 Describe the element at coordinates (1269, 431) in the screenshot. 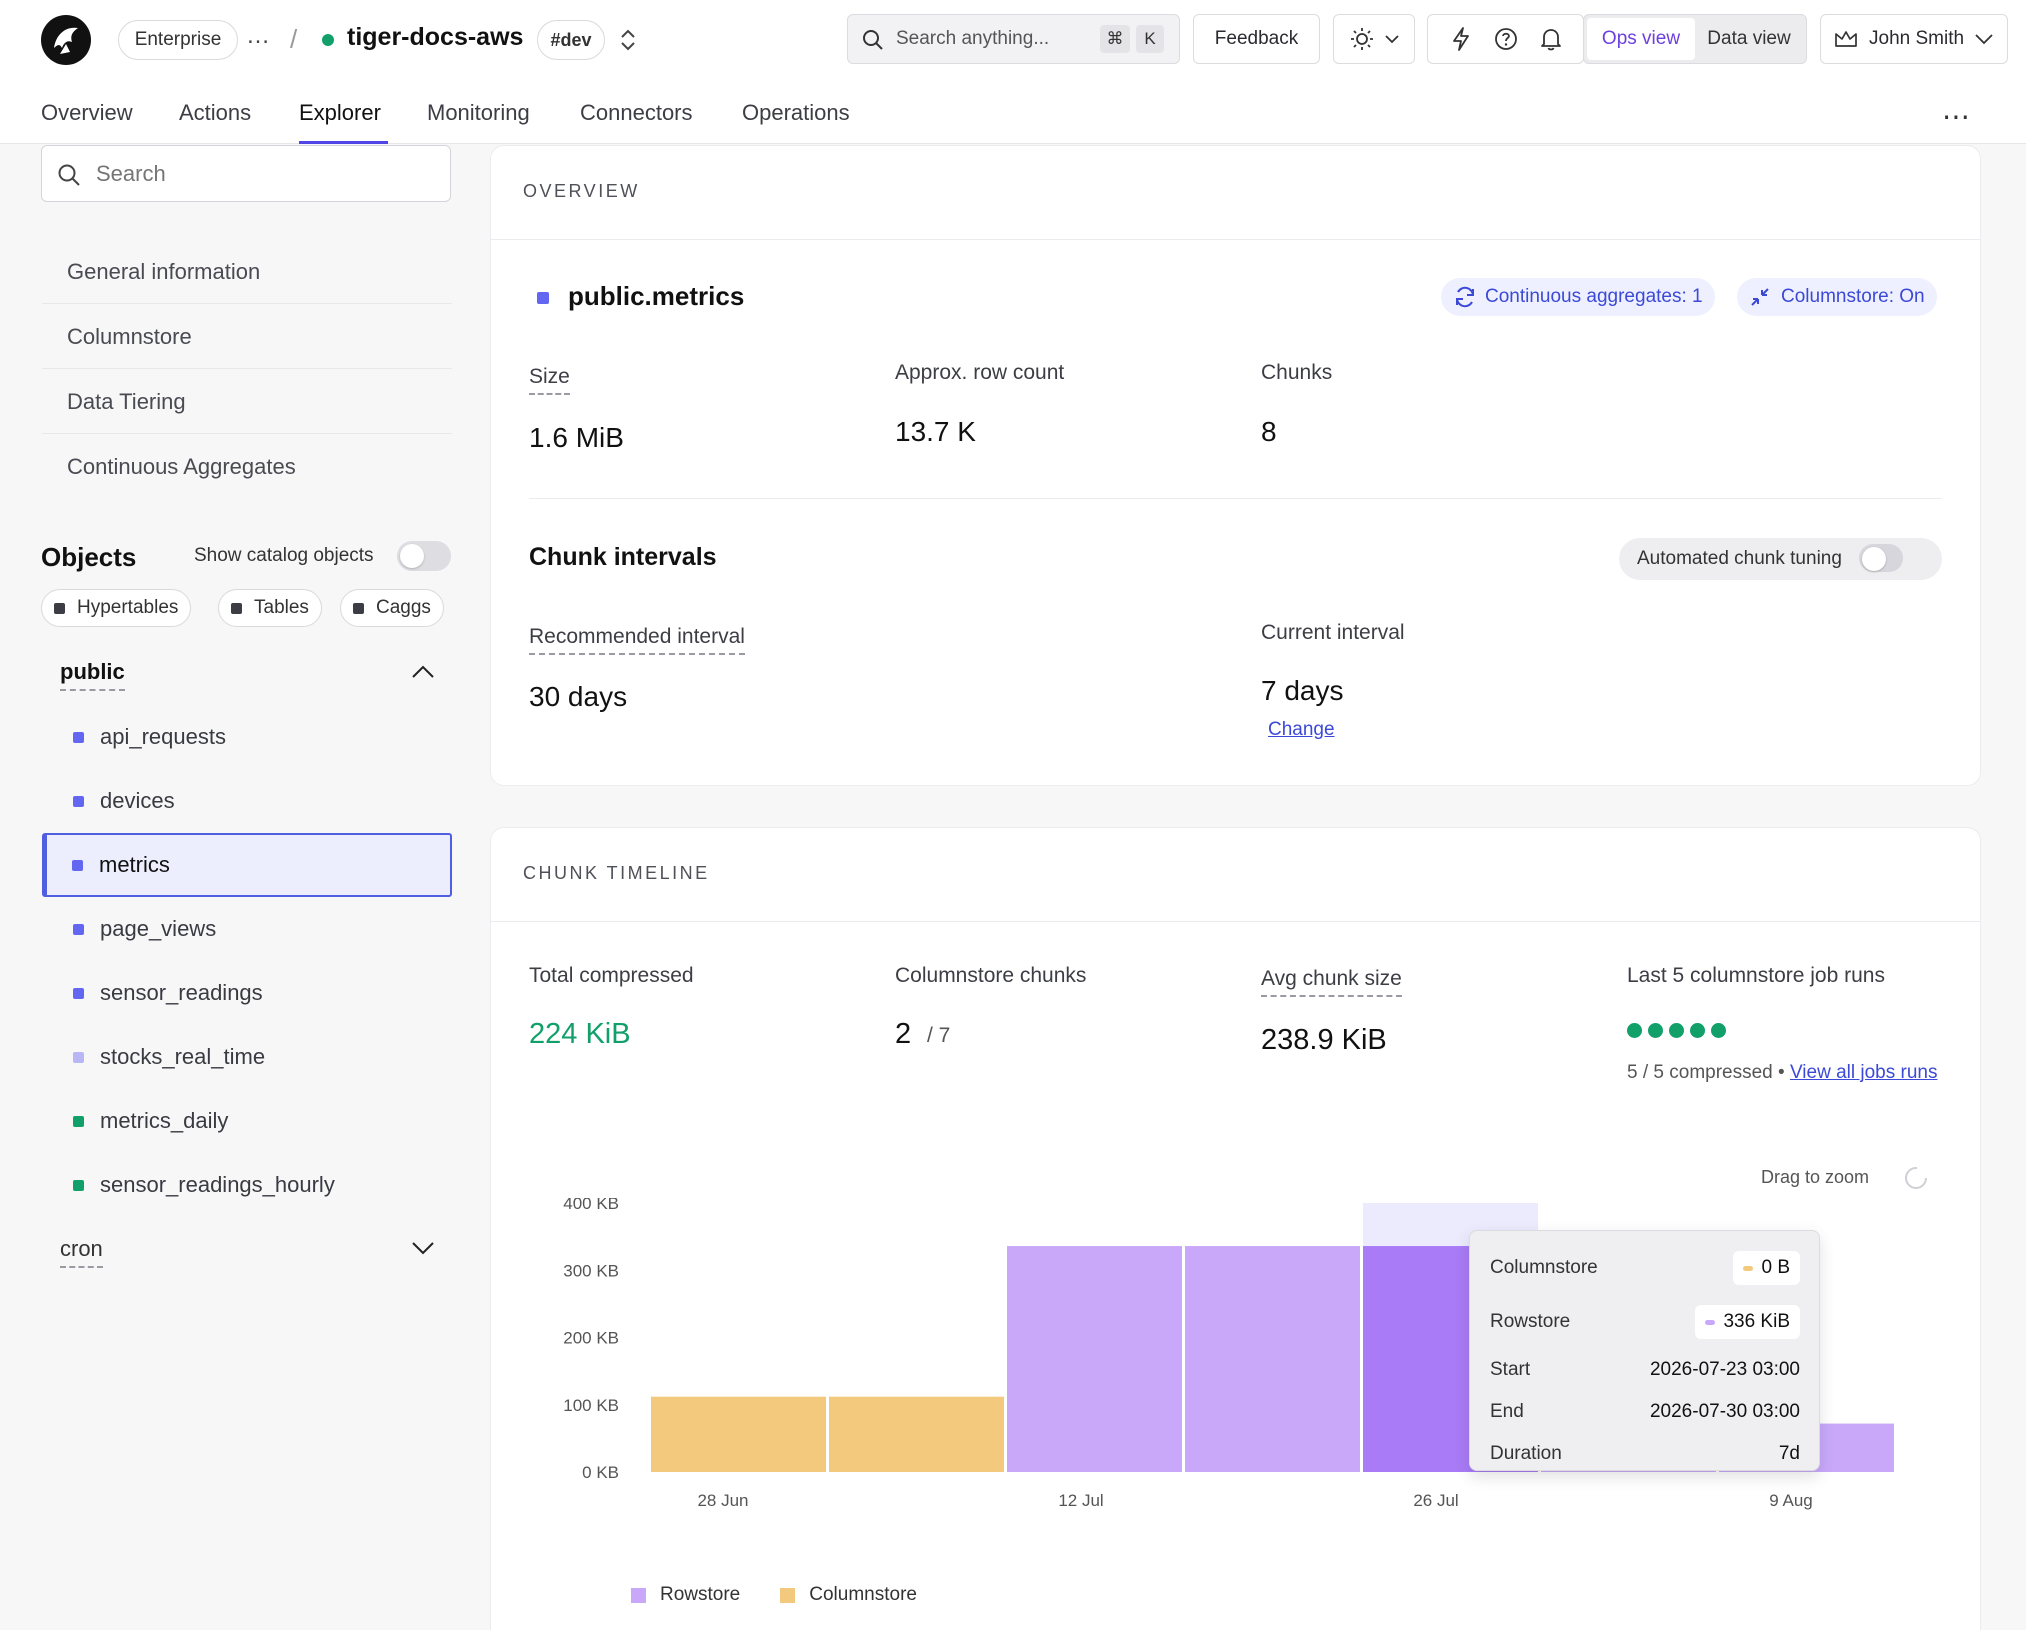

I see `chunks-value: 8` at that location.